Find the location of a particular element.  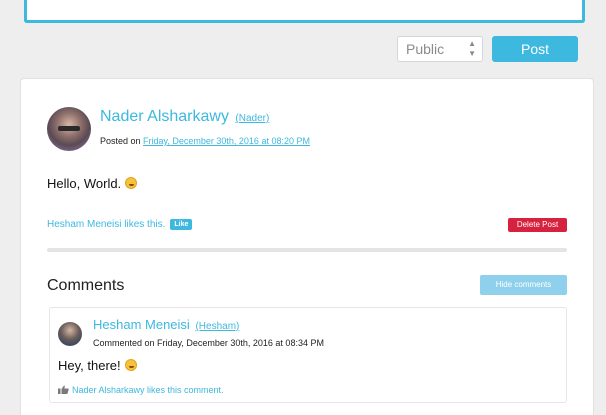

posted-prefix: Posted on is located at coordinates (120, 141).